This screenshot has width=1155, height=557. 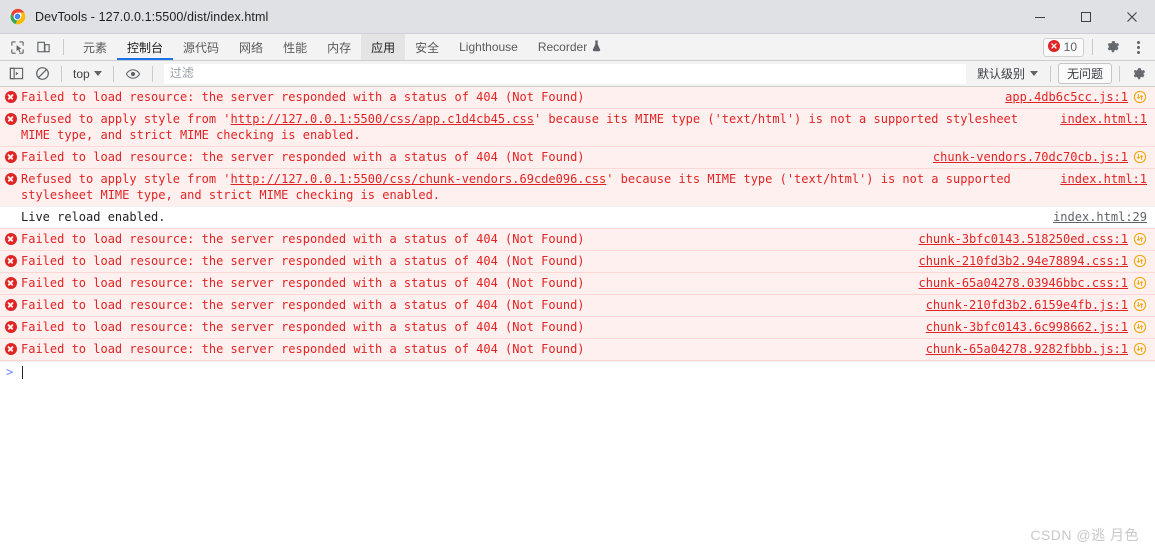 I want to click on maximize-button, so click(x=1086, y=17).